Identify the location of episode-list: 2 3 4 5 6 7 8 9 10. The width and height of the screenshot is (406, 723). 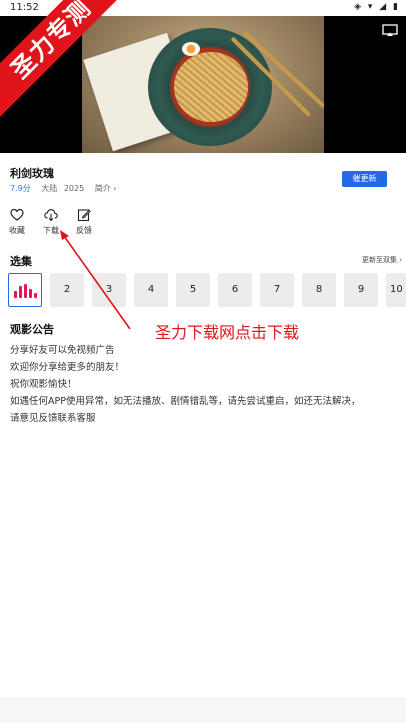
(207, 291).